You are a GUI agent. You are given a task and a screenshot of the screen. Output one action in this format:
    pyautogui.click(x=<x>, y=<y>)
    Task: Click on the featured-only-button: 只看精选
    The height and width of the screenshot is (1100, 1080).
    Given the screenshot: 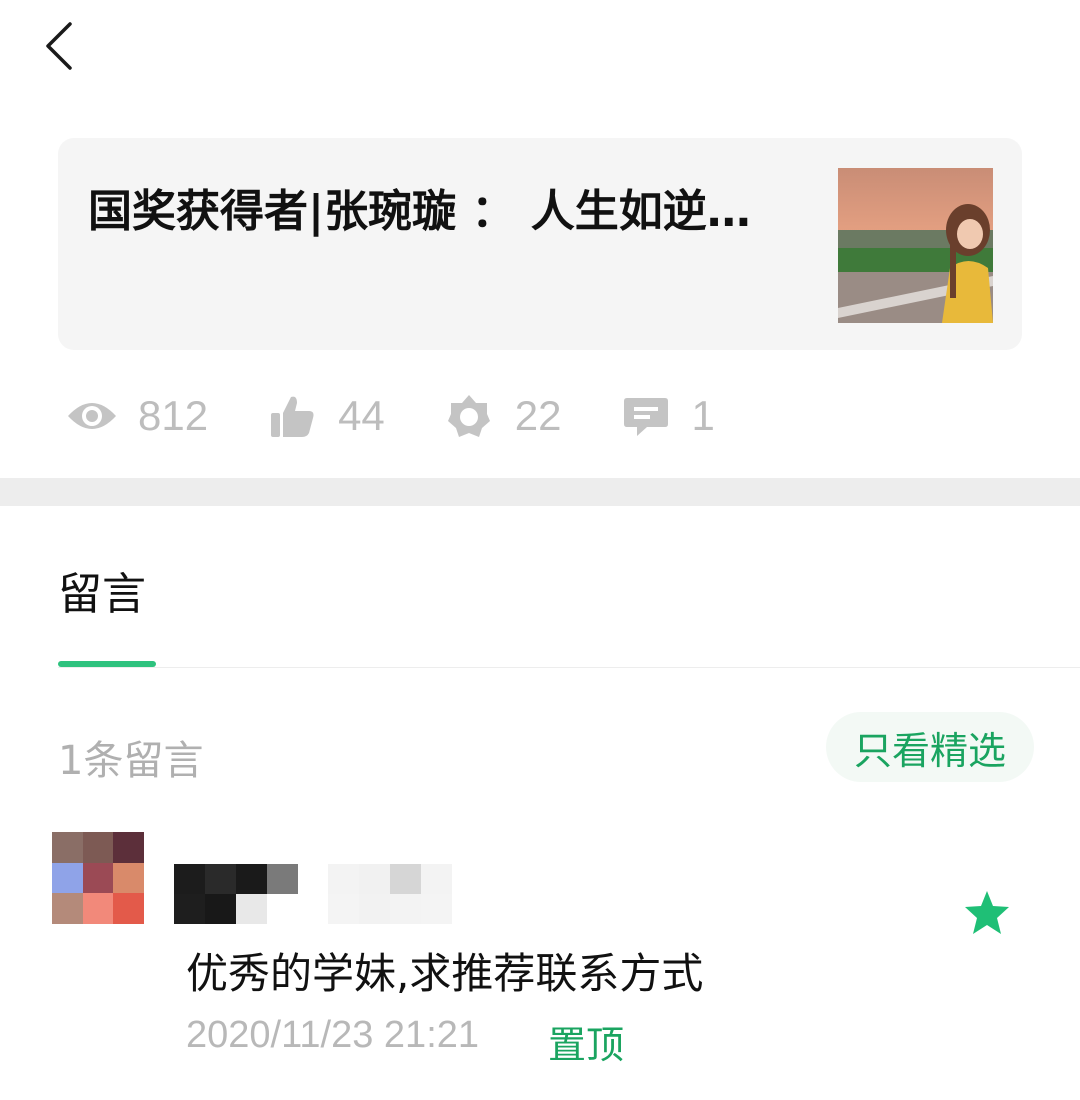 What is the action you would take?
    pyautogui.click(x=930, y=747)
    